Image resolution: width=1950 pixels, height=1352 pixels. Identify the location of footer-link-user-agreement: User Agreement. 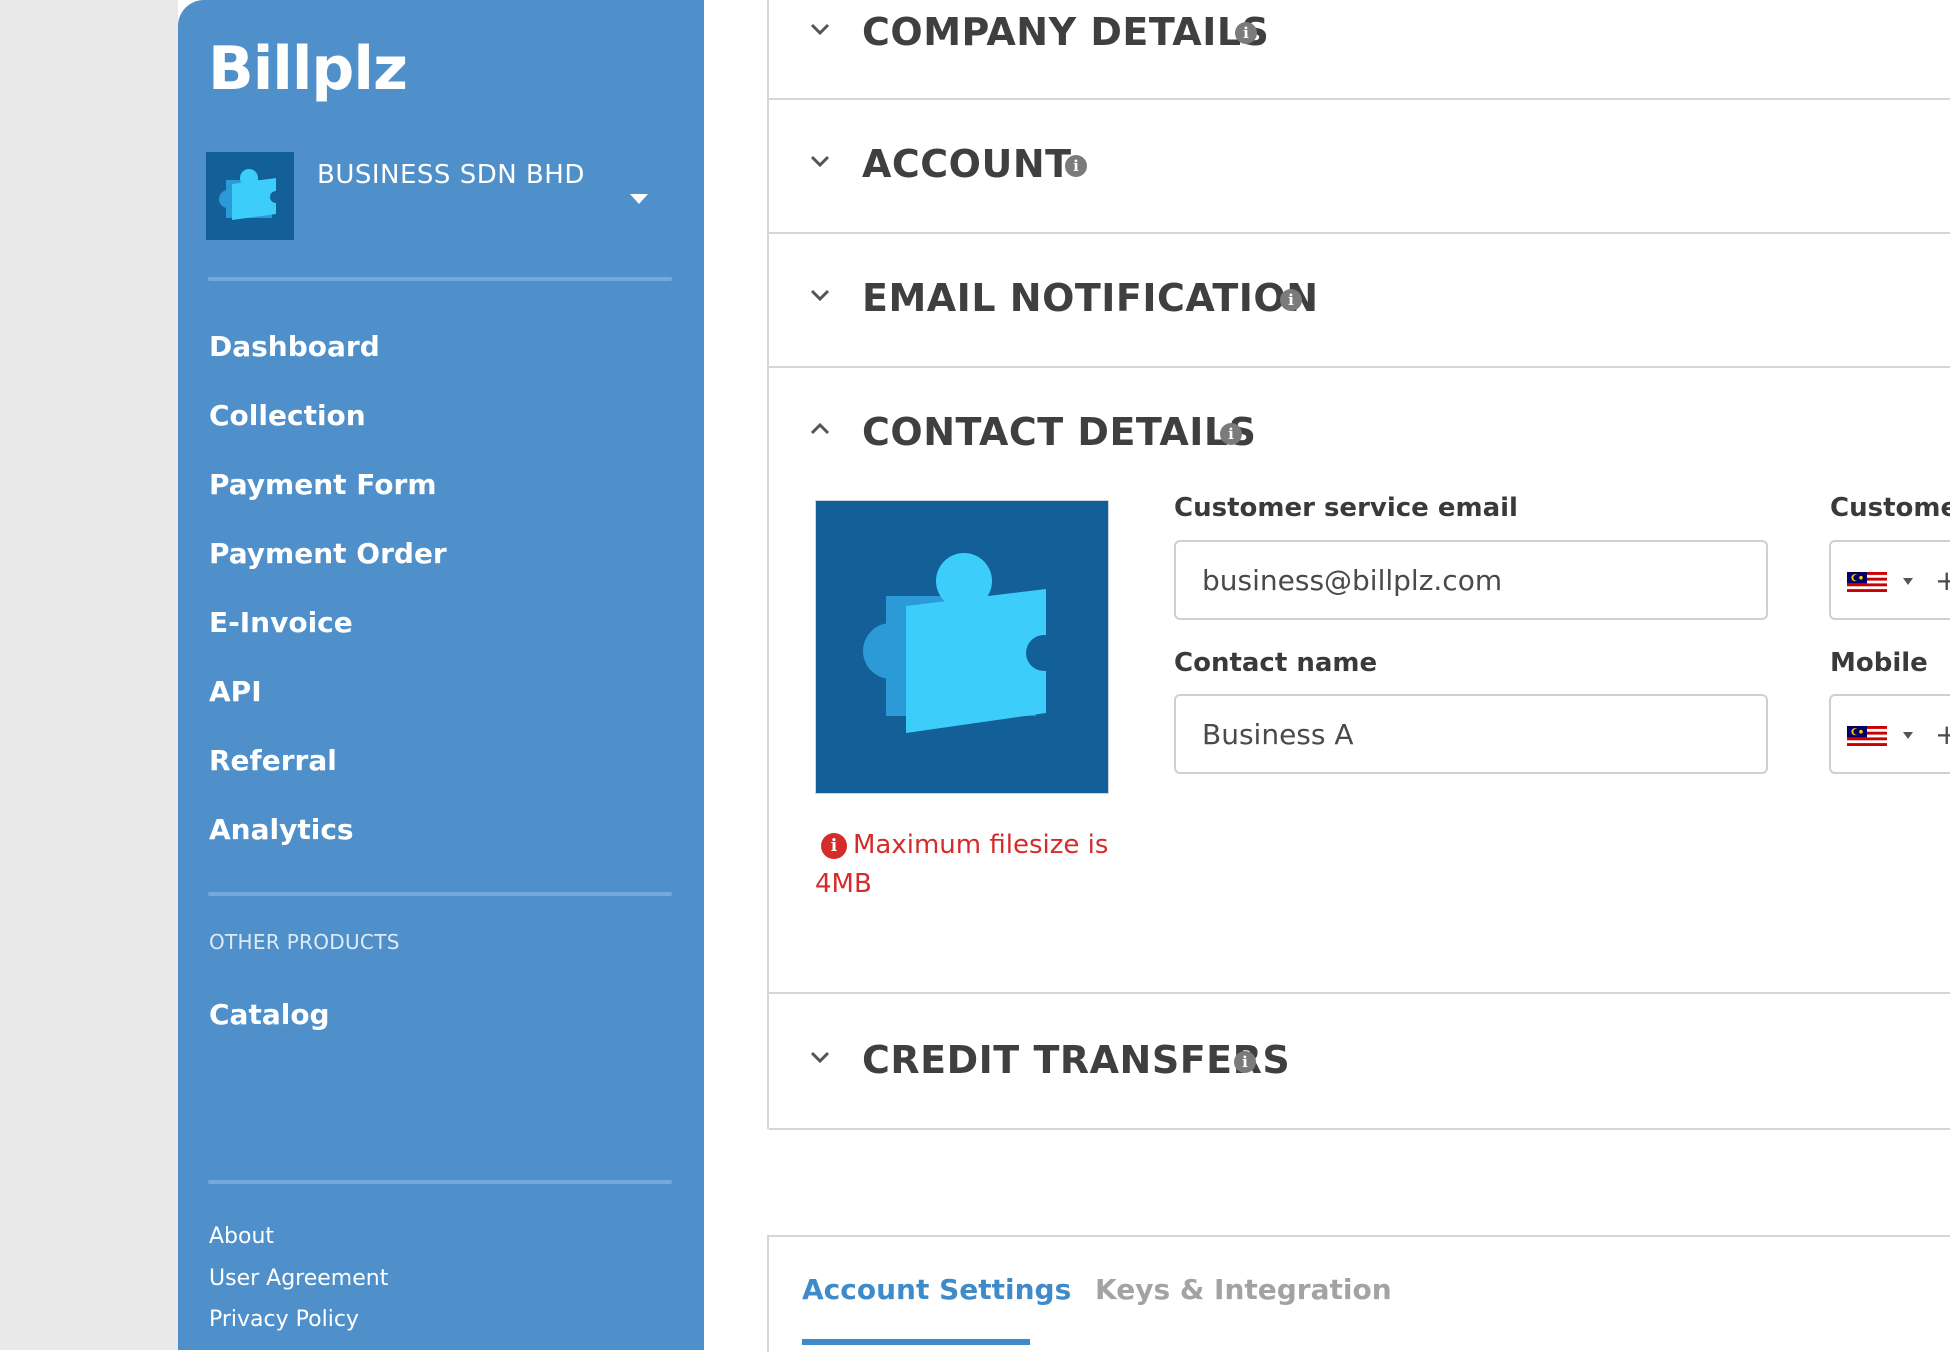
(298, 1278).